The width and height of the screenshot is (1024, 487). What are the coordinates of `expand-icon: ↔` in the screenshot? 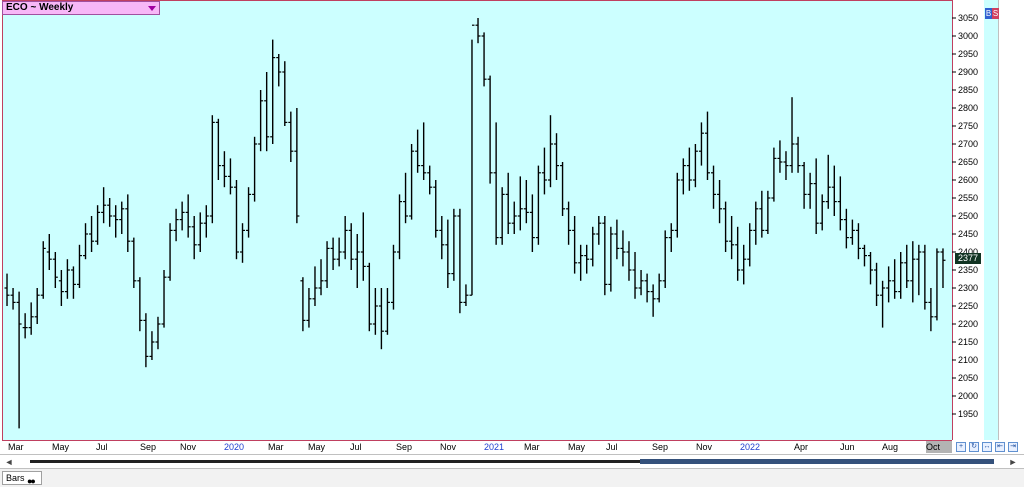 It's located at (987, 447).